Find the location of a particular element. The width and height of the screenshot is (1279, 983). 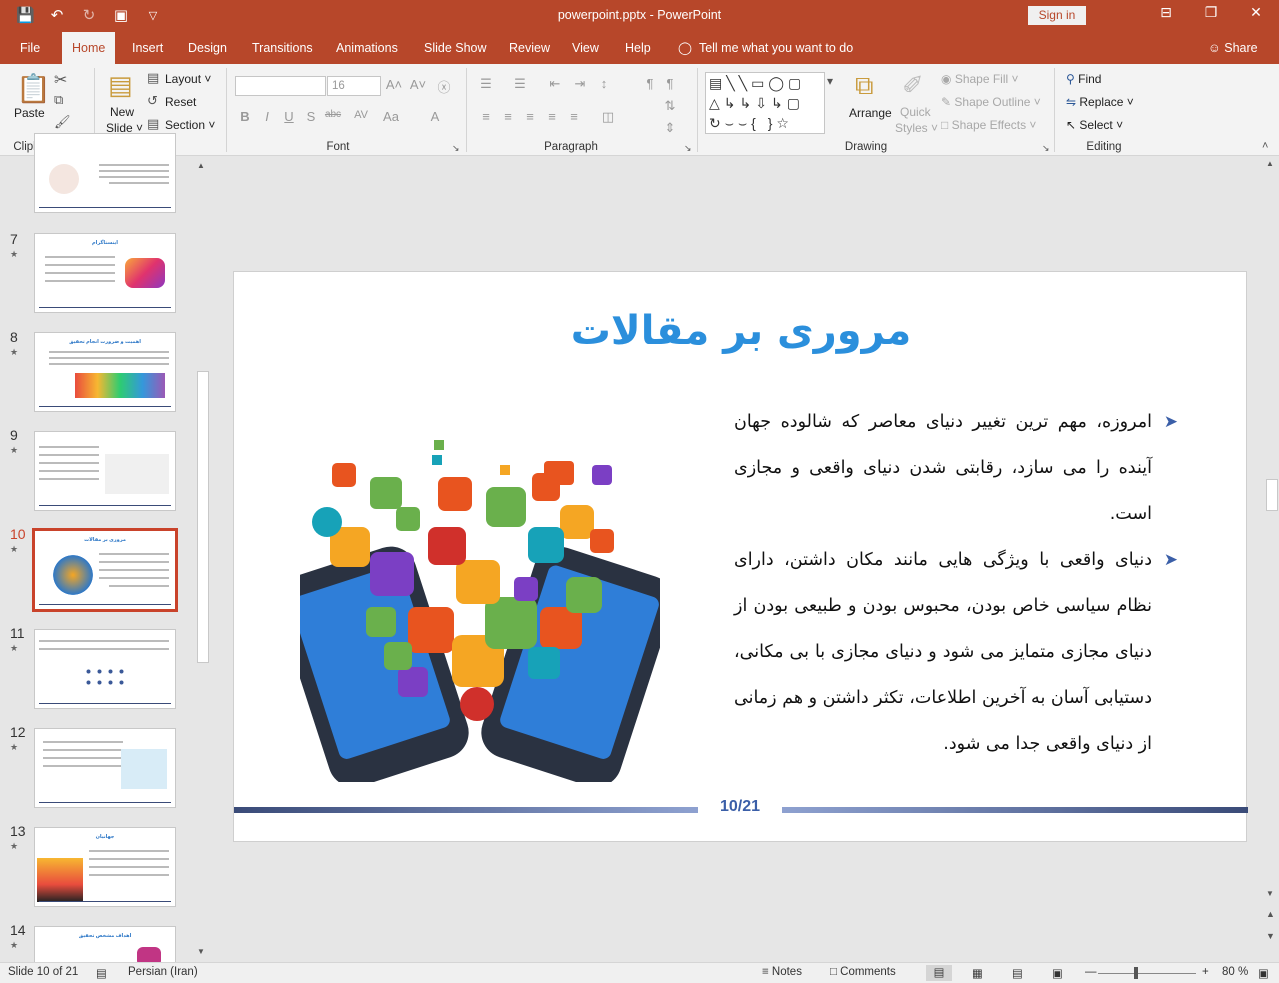

tab-help: Help is located at coordinates (638, 48).